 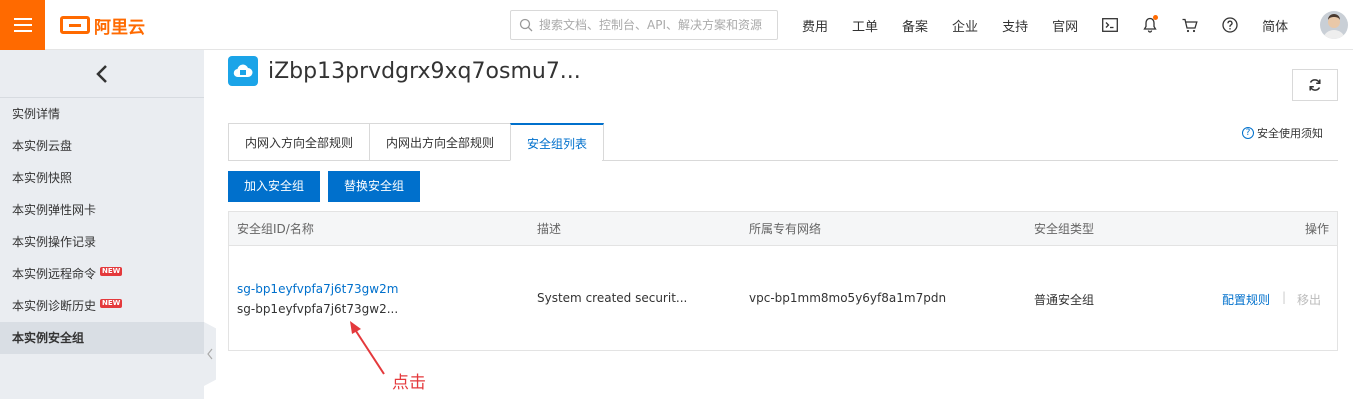 I want to click on sidebar-item-remote-commands: 本实例远程命令 NEW, so click(x=102, y=274).